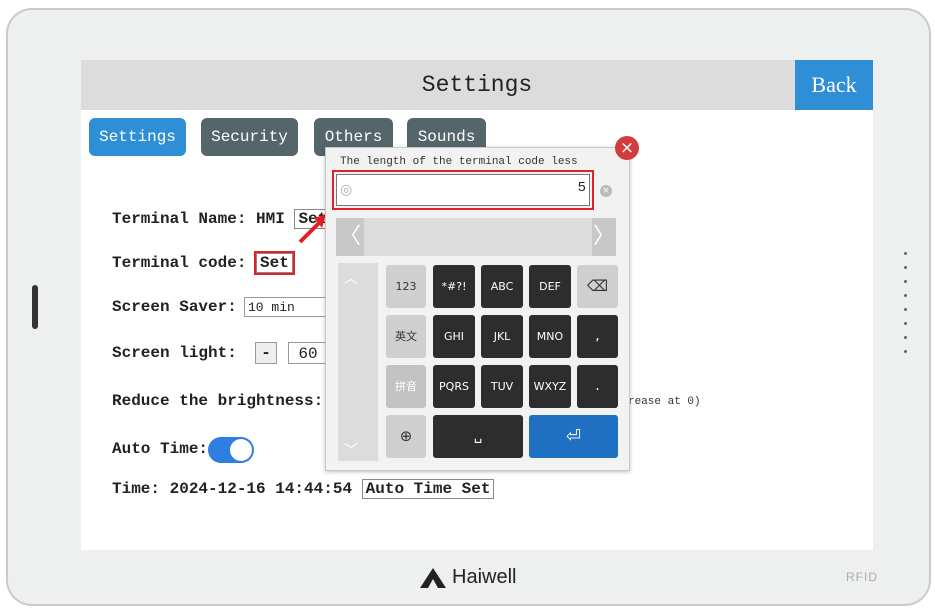  What do you see at coordinates (502, 286) in the screenshot?
I see `key-abc: ABC` at bounding box center [502, 286].